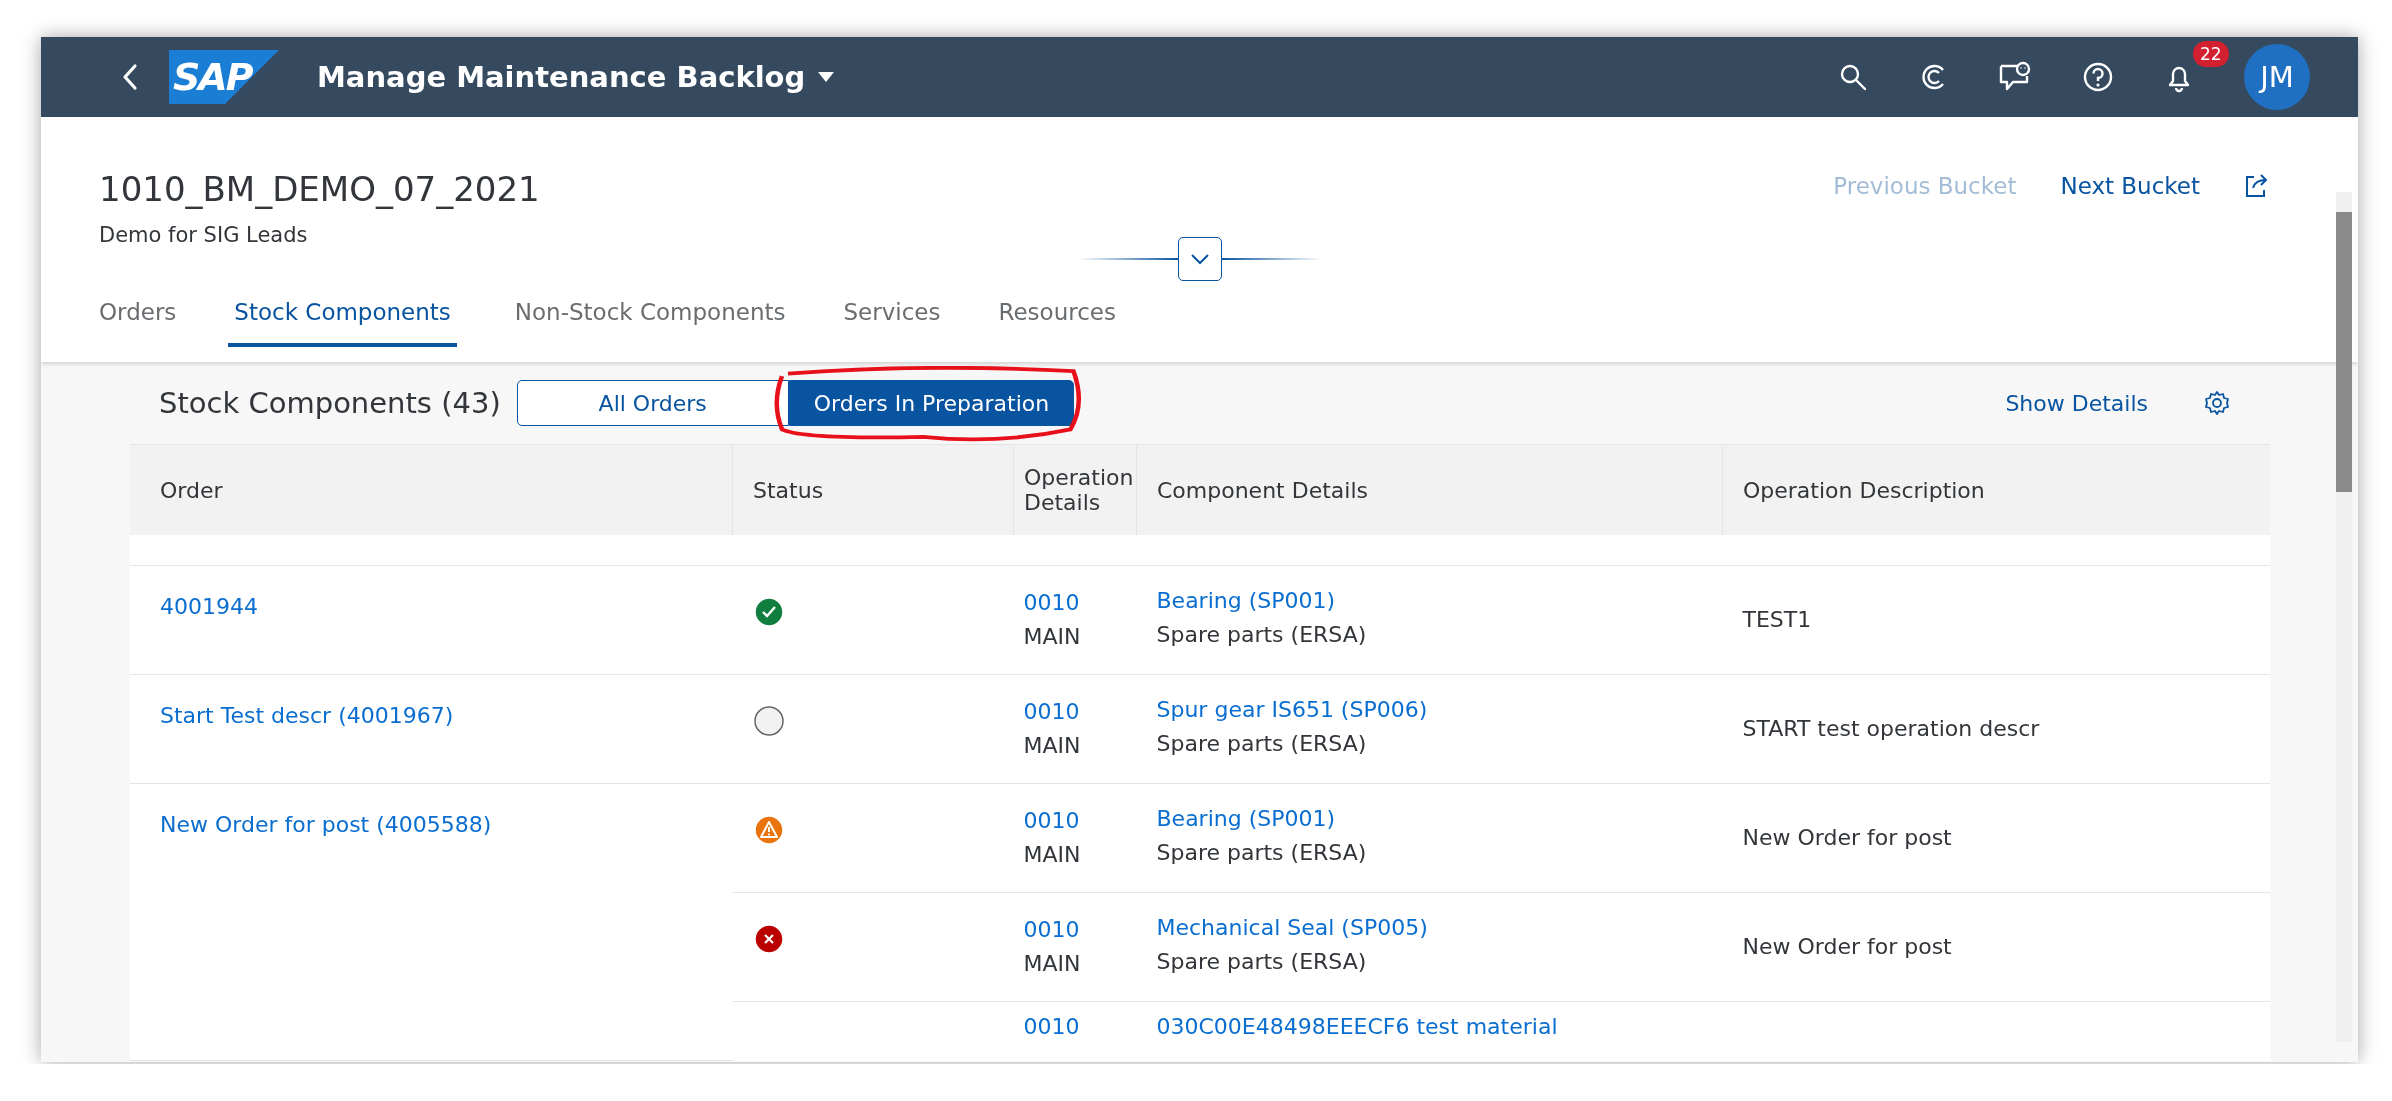  What do you see at coordinates (2098, 77) in the screenshot?
I see `help-icon` at bounding box center [2098, 77].